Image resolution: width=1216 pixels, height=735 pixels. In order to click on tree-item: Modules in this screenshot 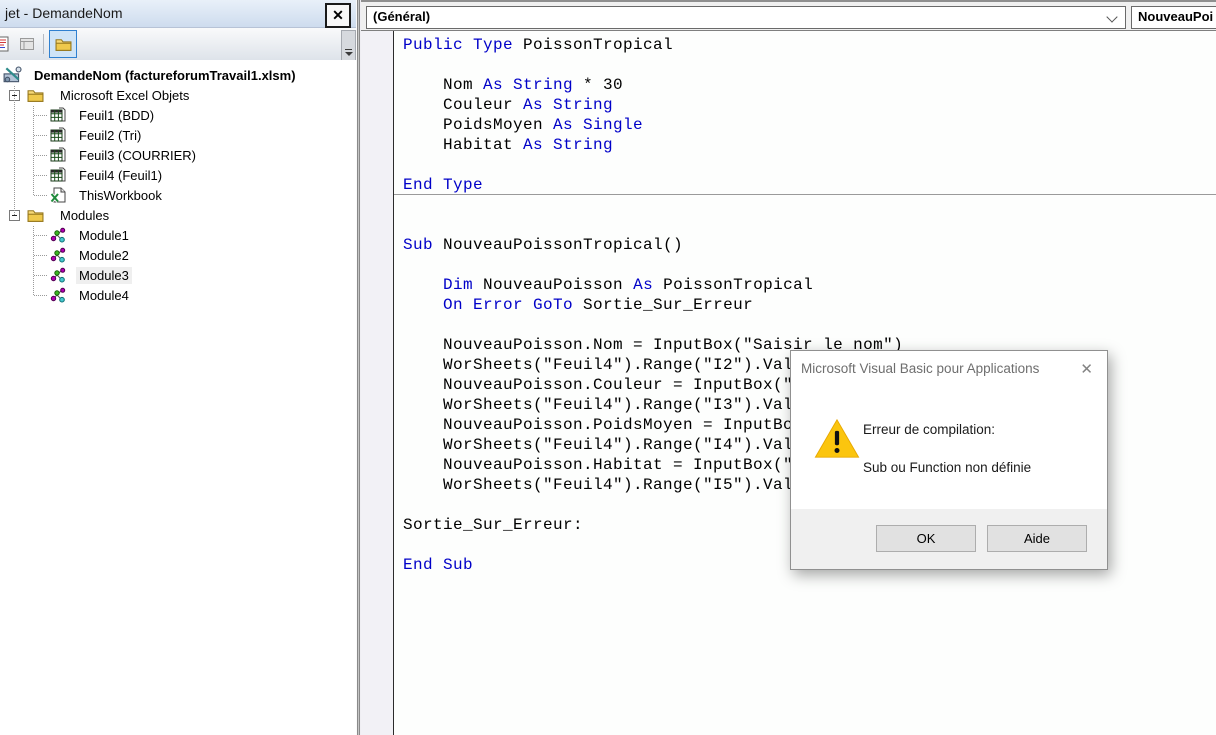, I will do `click(178, 215)`.